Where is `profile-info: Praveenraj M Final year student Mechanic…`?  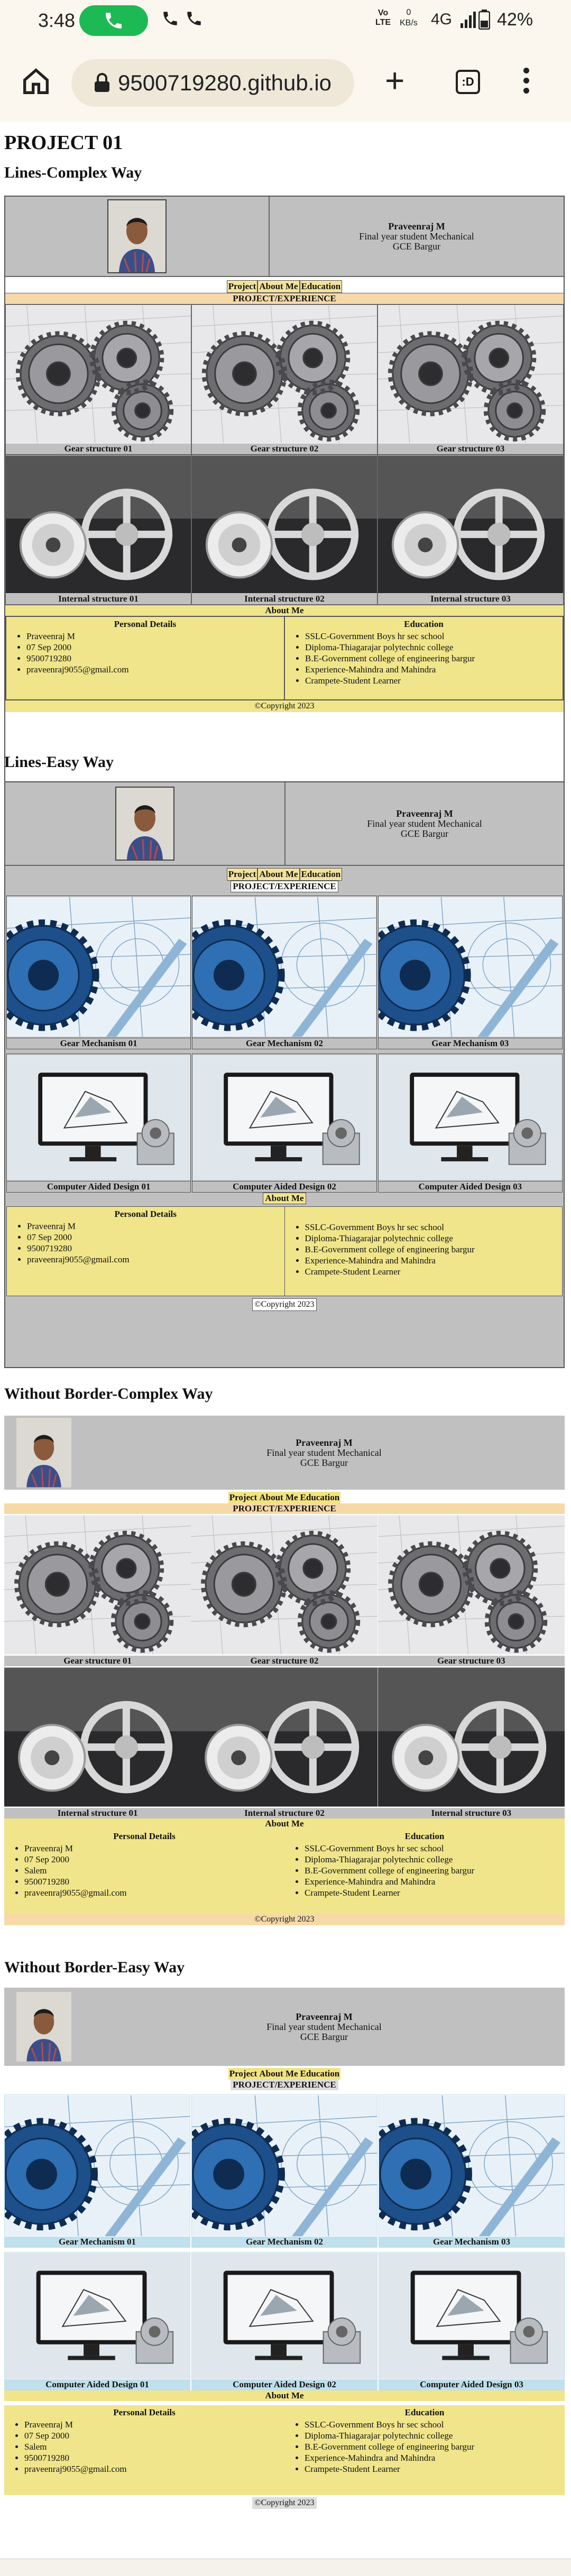
profile-info: Praveenraj M Final year student Mechanic… is located at coordinates (324, 1453).